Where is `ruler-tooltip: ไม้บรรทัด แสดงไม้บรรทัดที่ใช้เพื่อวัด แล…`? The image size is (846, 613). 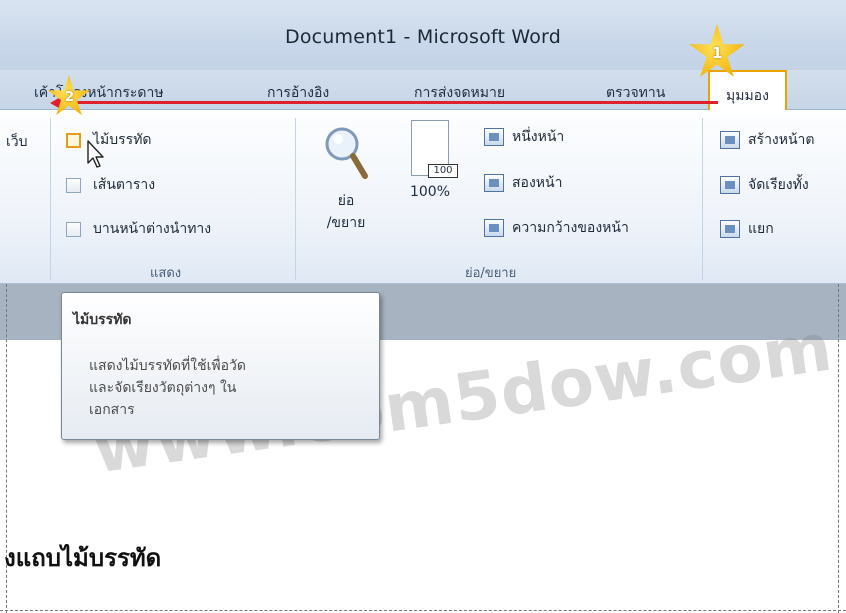
ruler-tooltip: ไม้บรรทัด แสดงไม้บรรทัดที่ใช้เพื่อวัด แล… is located at coordinates (220, 366).